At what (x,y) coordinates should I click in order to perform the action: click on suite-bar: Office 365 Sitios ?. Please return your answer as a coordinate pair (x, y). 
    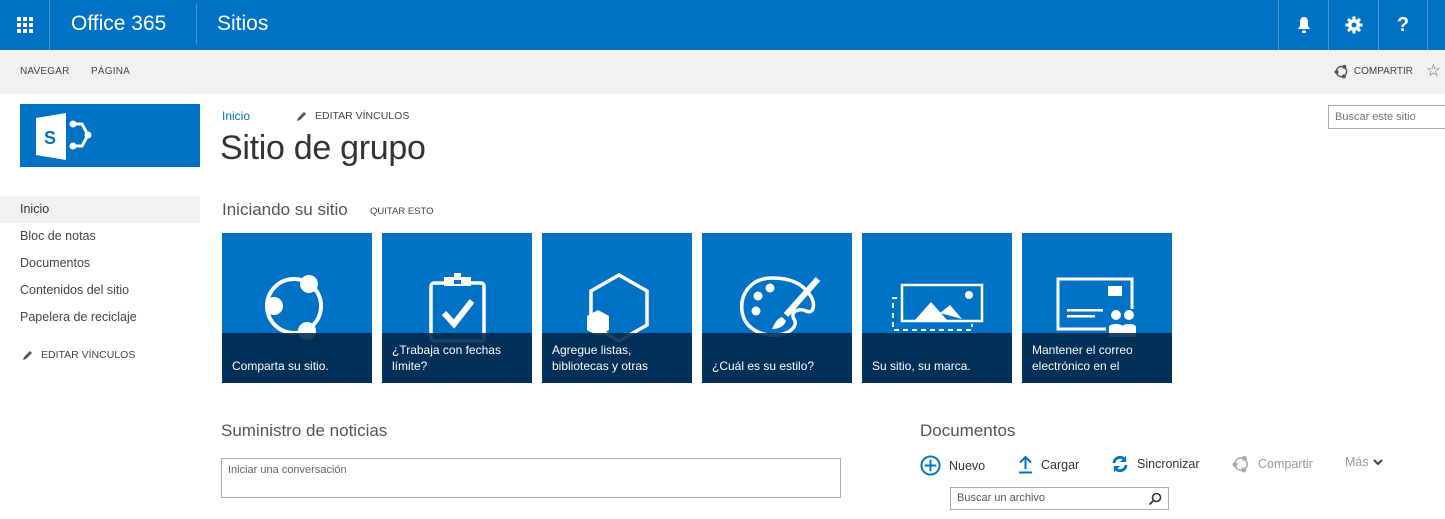
    Looking at the image, I should click on (722, 25).